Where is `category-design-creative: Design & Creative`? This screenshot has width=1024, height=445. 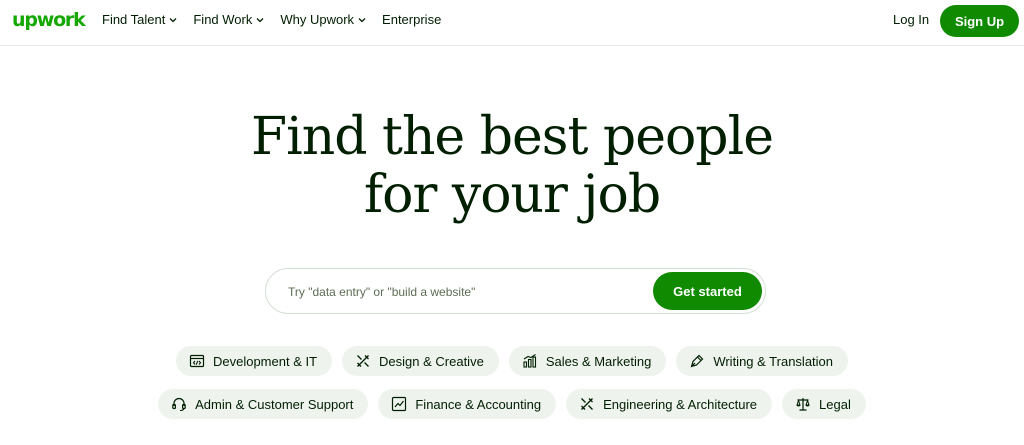 category-design-creative: Design & Creative is located at coordinates (420, 361).